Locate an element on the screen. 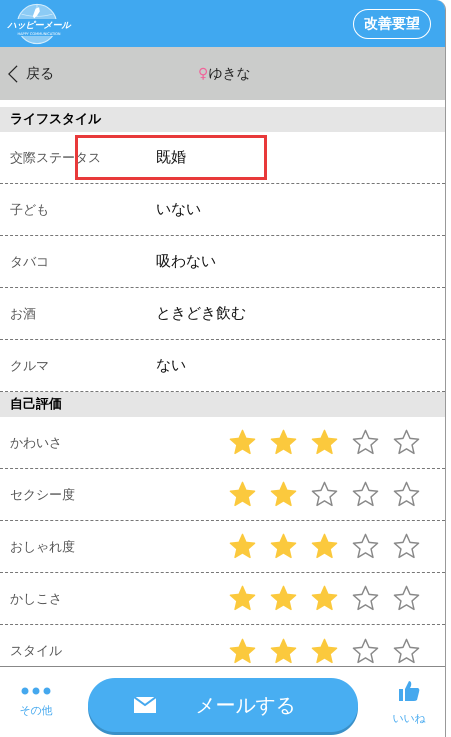 This screenshot has height=737, width=451. row-label: スタイル is located at coordinates (36, 651).